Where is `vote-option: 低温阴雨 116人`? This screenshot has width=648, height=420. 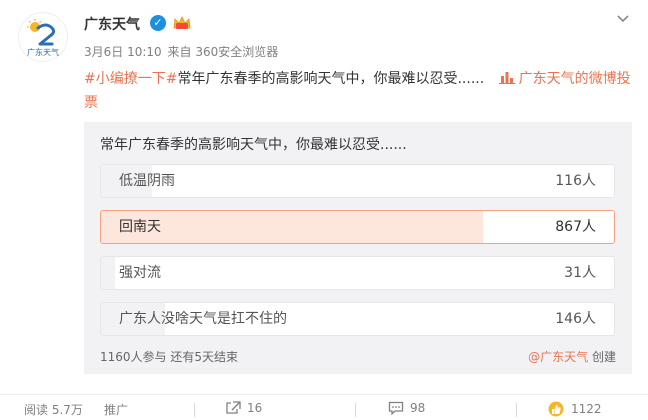 vote-option: 低温阴雨 116人 is located at coordinates (357, 181).